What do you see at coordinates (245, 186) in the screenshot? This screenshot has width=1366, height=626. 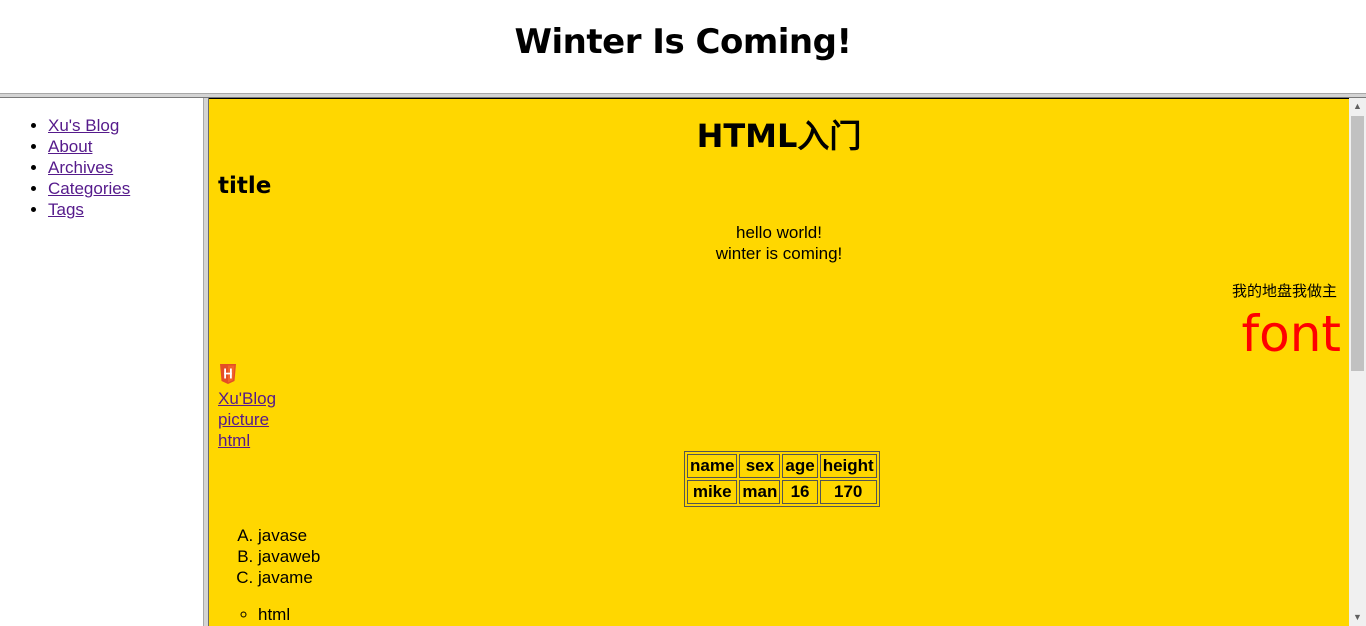 I see `main-subheading: title` at bounding box center [245, 186].